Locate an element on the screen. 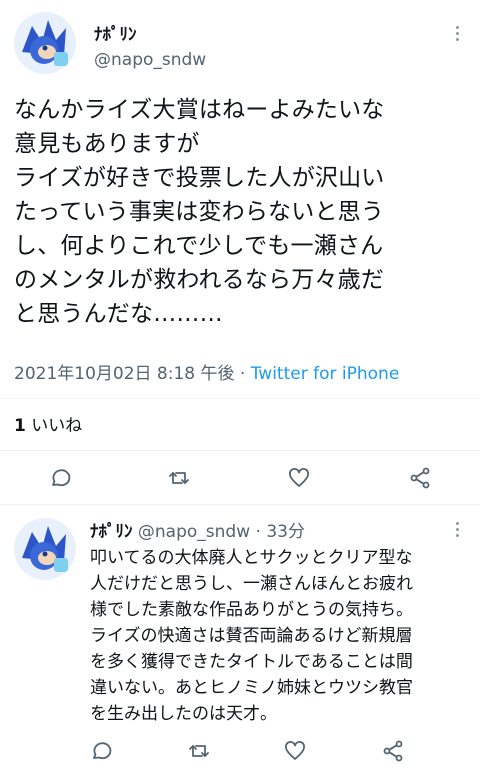 The width and height of the screenshot is (480, 776). tweet-line: のメンタルが救われるなら万々歳だ is located at coordinates (199, 280).